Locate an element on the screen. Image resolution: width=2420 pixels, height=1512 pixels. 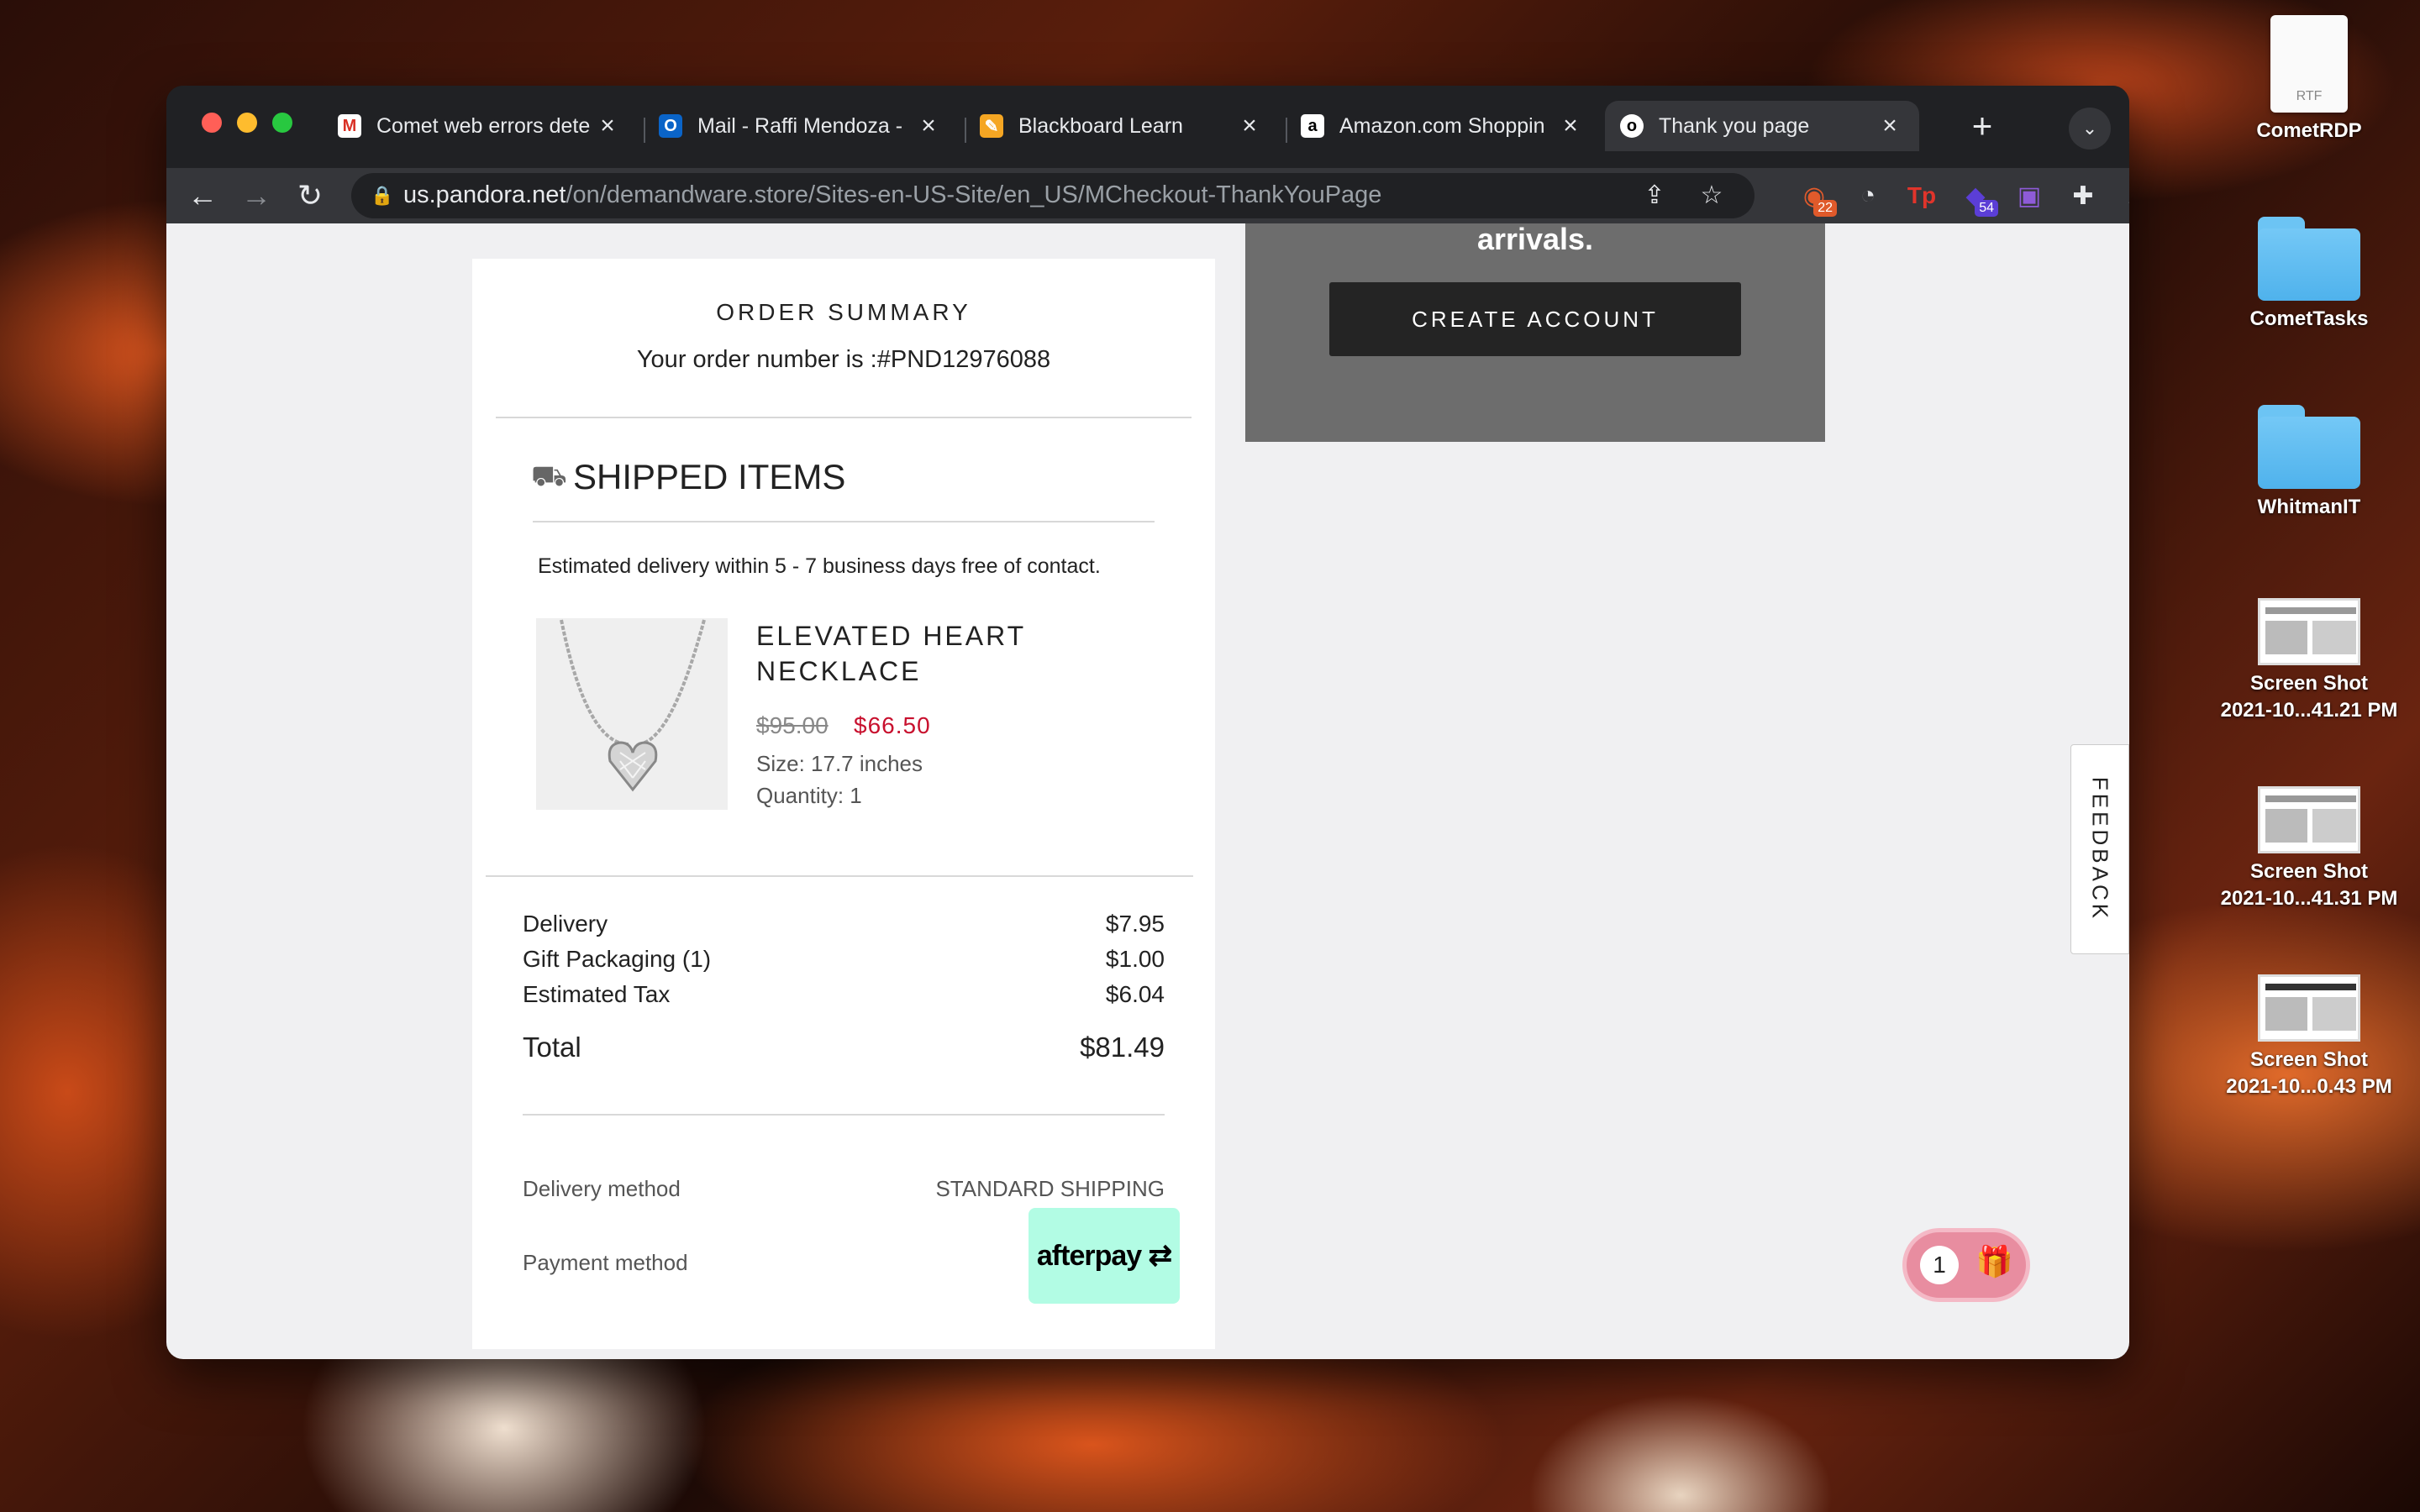
outlook-icon: O is located at coordinates (671, 126).